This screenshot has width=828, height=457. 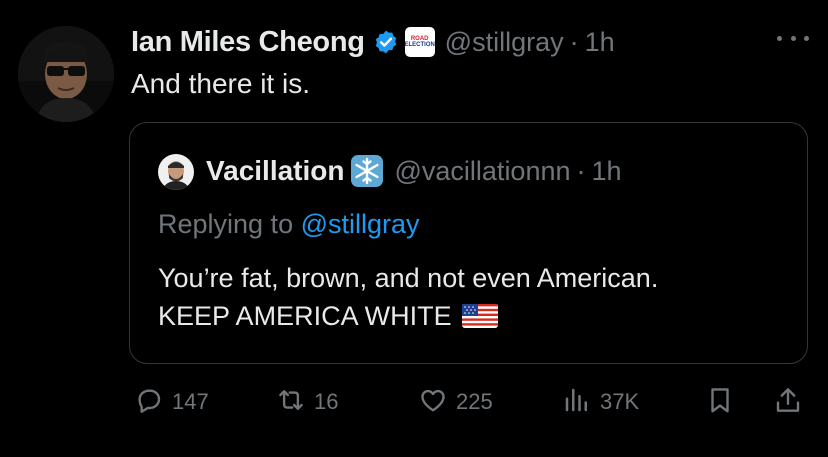 I want to click on us-flag-icon, so click(x=479, y=314).